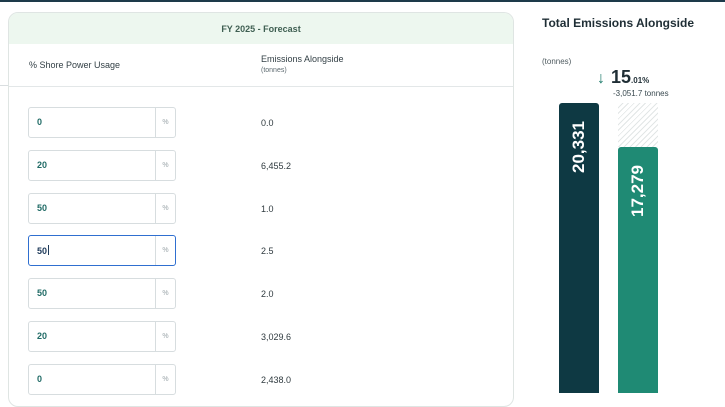 This screenshot has width=725, height=407. I want to click on emissions-header: Emissions Alongside, so click(302, 59).